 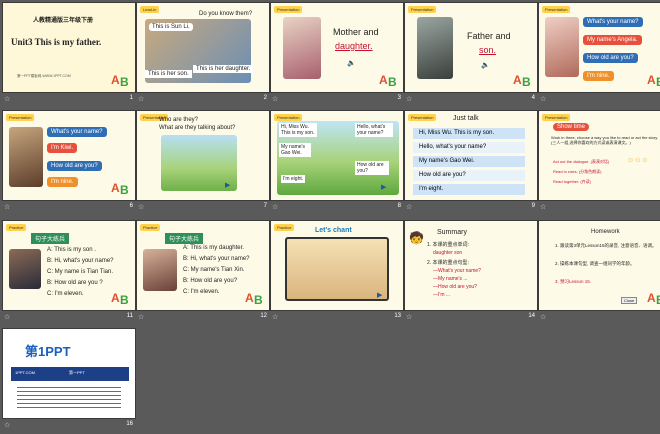 What do you see at coordinates (25, 372) in the screenshot?
I see `banner-text: 1PPT.COM` at bounding box center [25, 372].